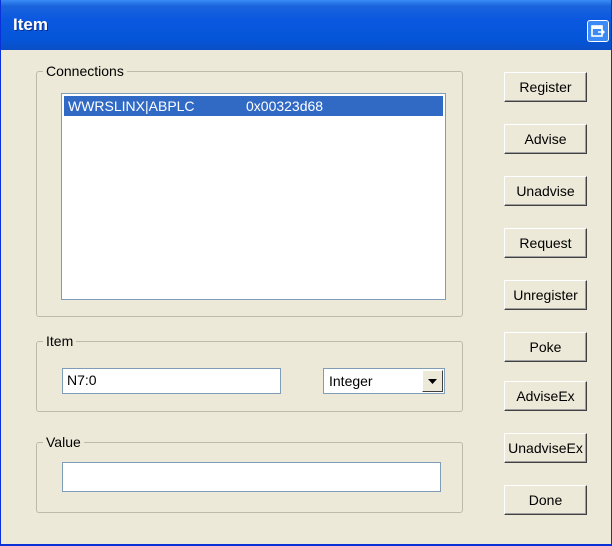 The width and height of the screenshot is (612, 546). What do you see at coordinates (171, 381) in the screenshot?
I see `item-name-input: N7:0` at bounding box center [171, 381].